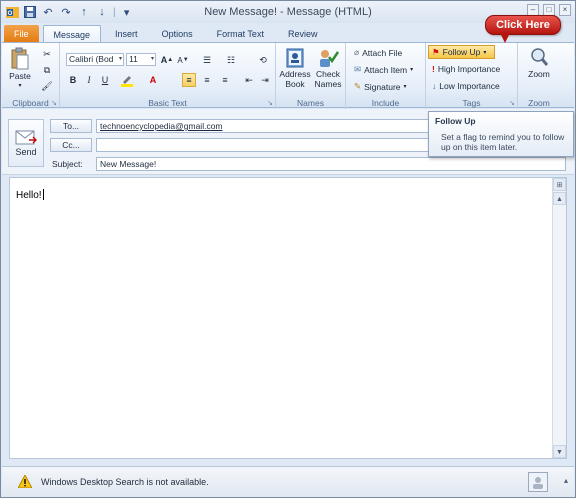 Image resolution: width=576 pixels, height=498 pixels. I want to click on highlight-icon, so click(127, 80).